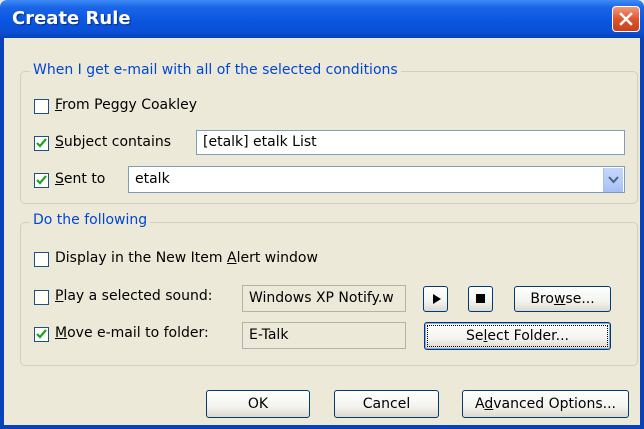  What do you see at coordinates (41, 297) in the screenshot?
I see `sound-checkbox` at bounding box center [41, 297].